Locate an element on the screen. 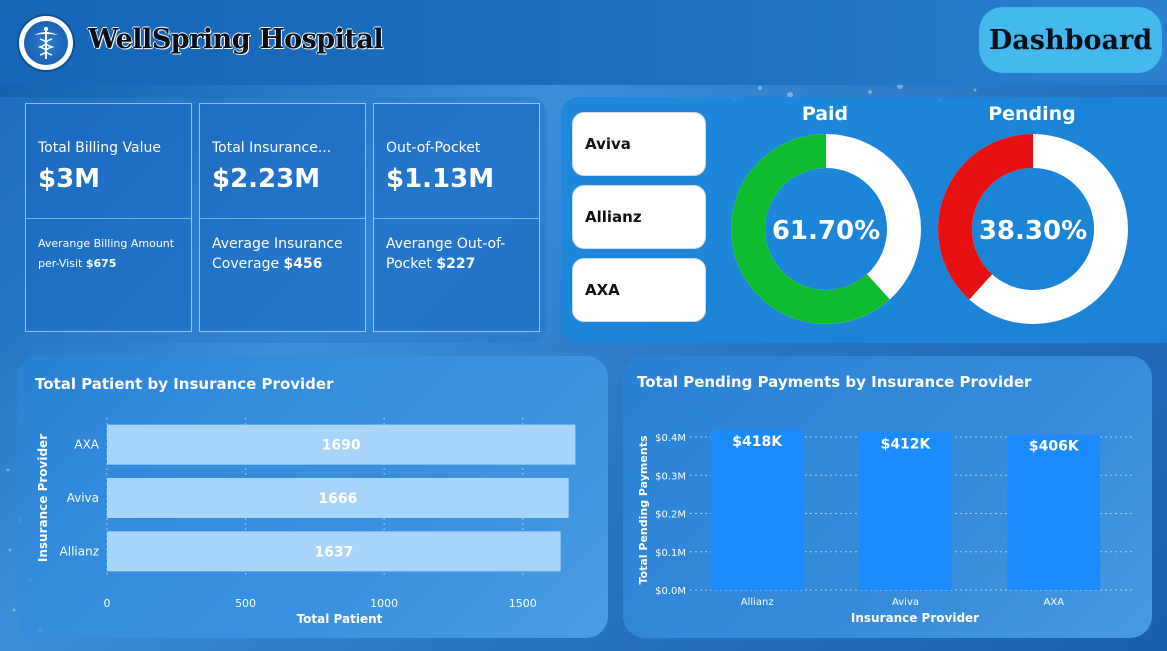 The image size is (1167, 651). caduceus-icon is located at coordinates (46, 43).